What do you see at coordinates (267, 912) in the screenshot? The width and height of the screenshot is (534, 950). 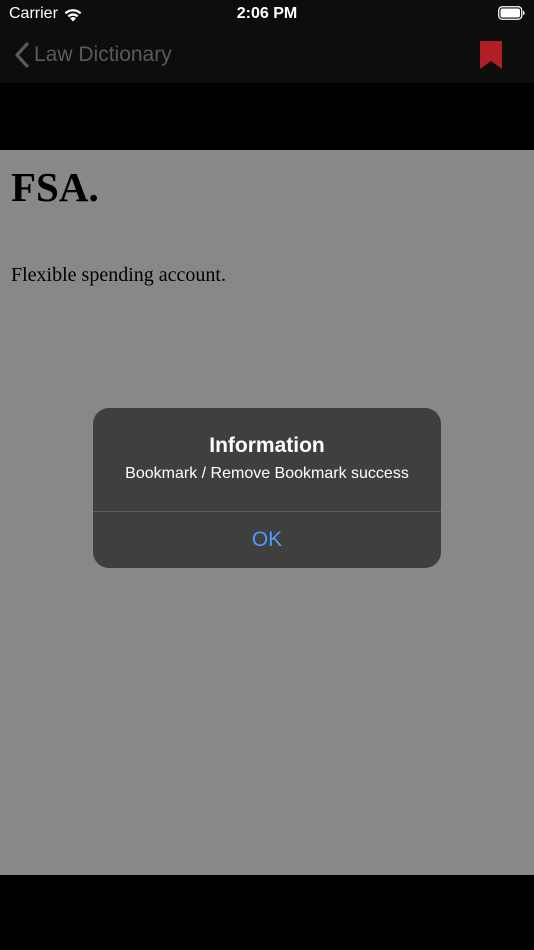 I see `footer-spacer` at bounding box center [267, 912].